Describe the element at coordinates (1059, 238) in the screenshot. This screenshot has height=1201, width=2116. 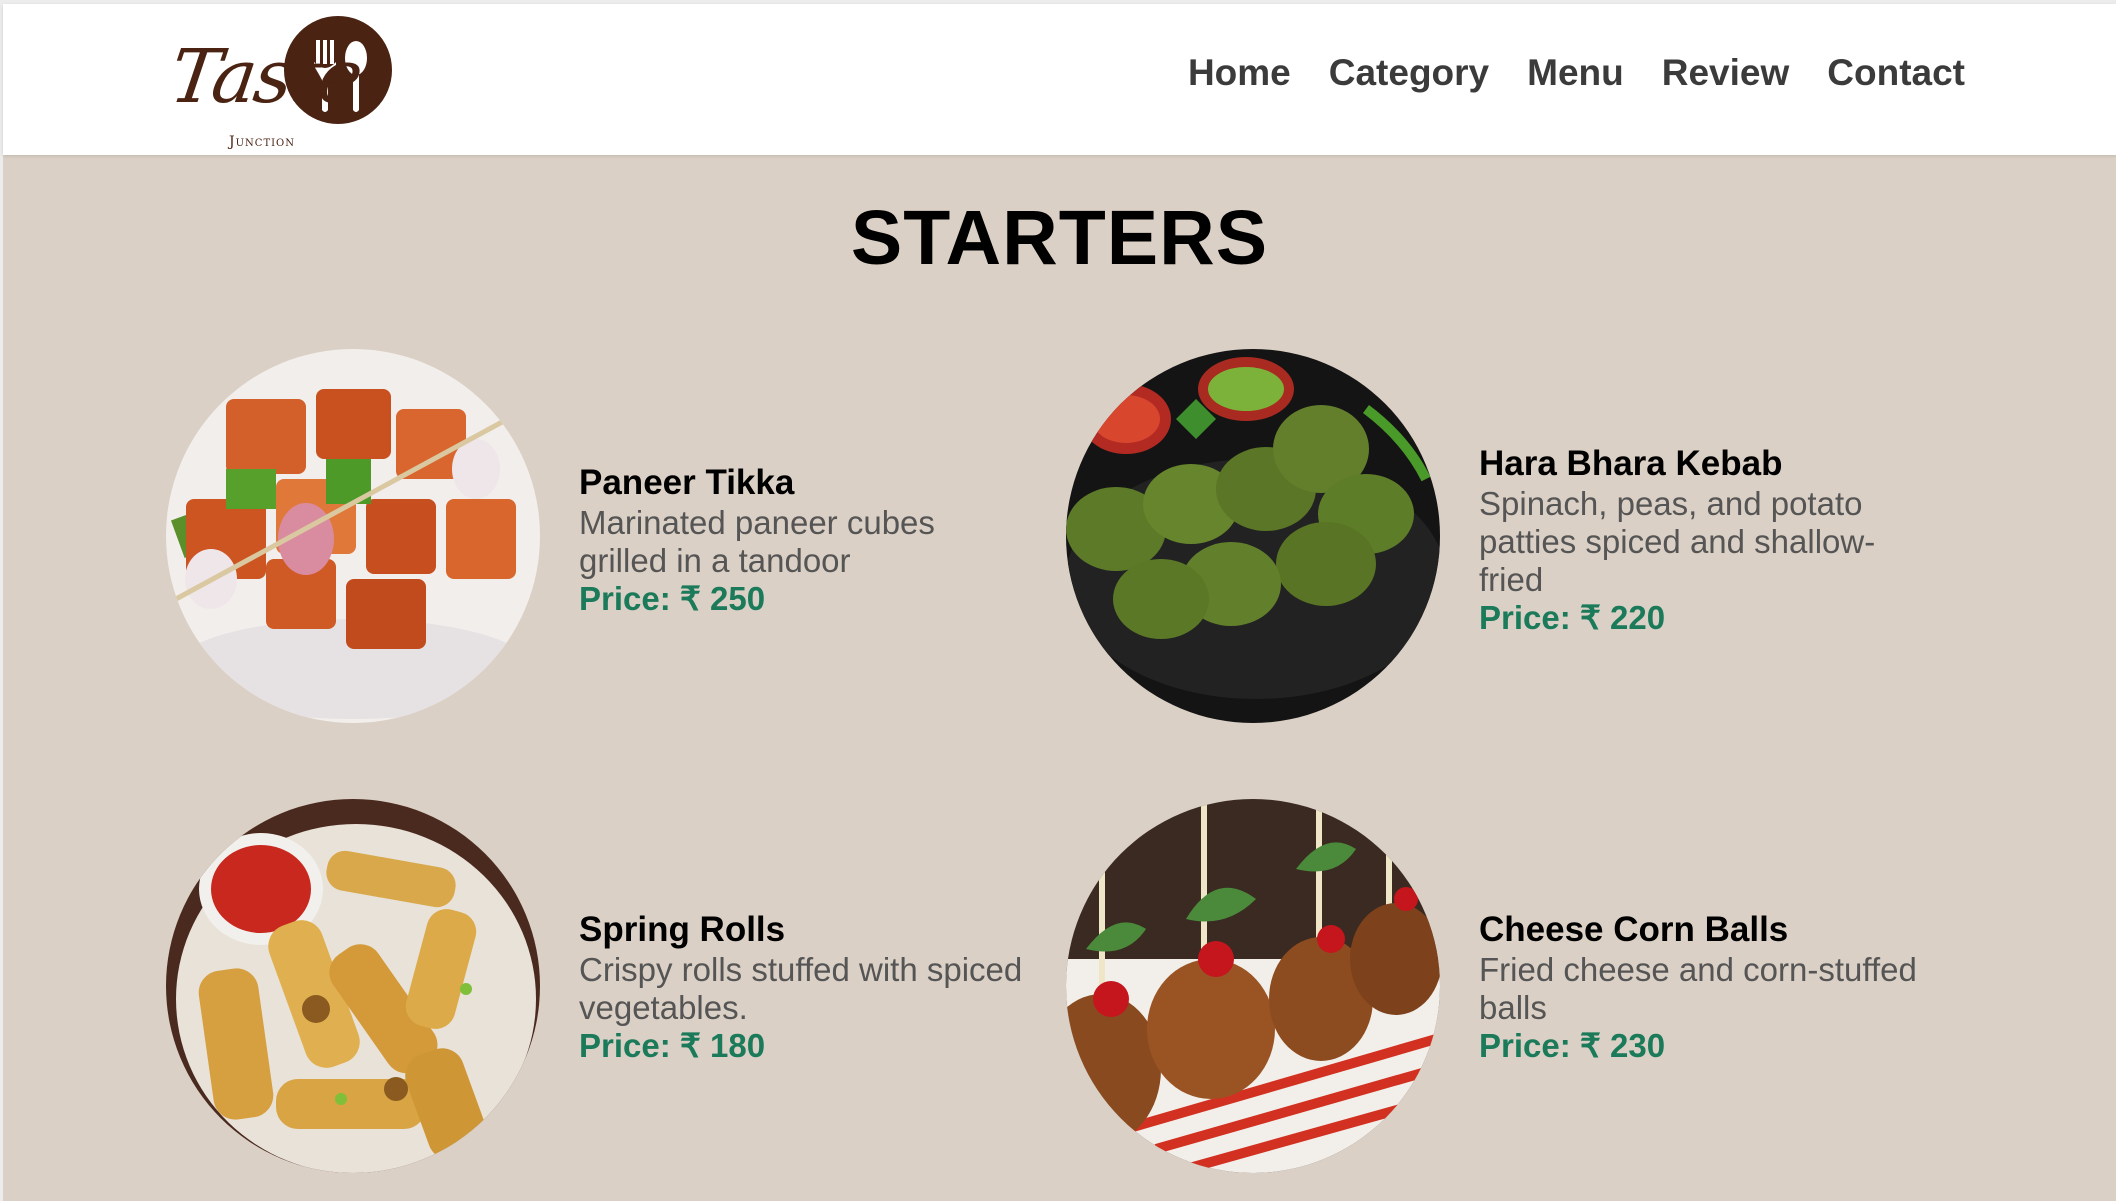
I see `section-title: STARTERS` at that location.